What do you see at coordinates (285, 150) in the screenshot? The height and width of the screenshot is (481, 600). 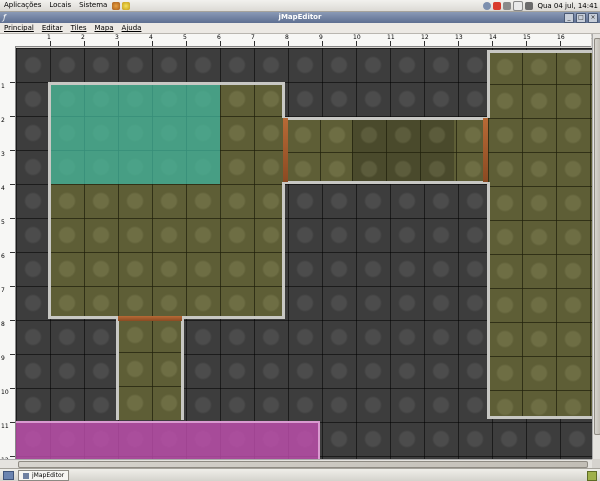 I see `door-west-corridor` at bounding box center [285, 150].